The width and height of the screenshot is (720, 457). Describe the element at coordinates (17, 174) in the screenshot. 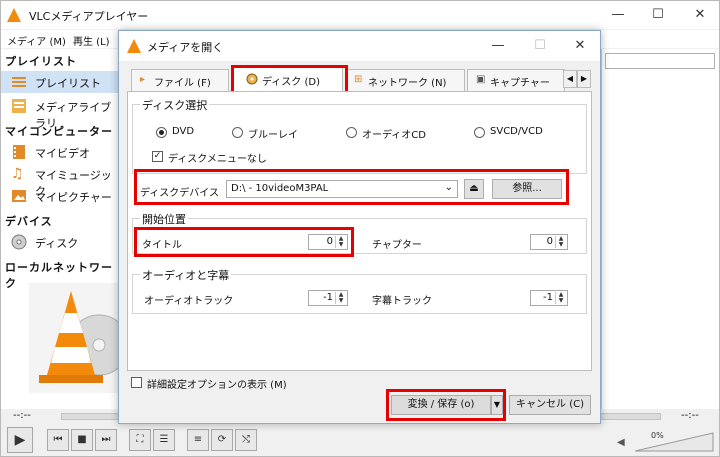

I see `music-note-icon: ♫` at that location.